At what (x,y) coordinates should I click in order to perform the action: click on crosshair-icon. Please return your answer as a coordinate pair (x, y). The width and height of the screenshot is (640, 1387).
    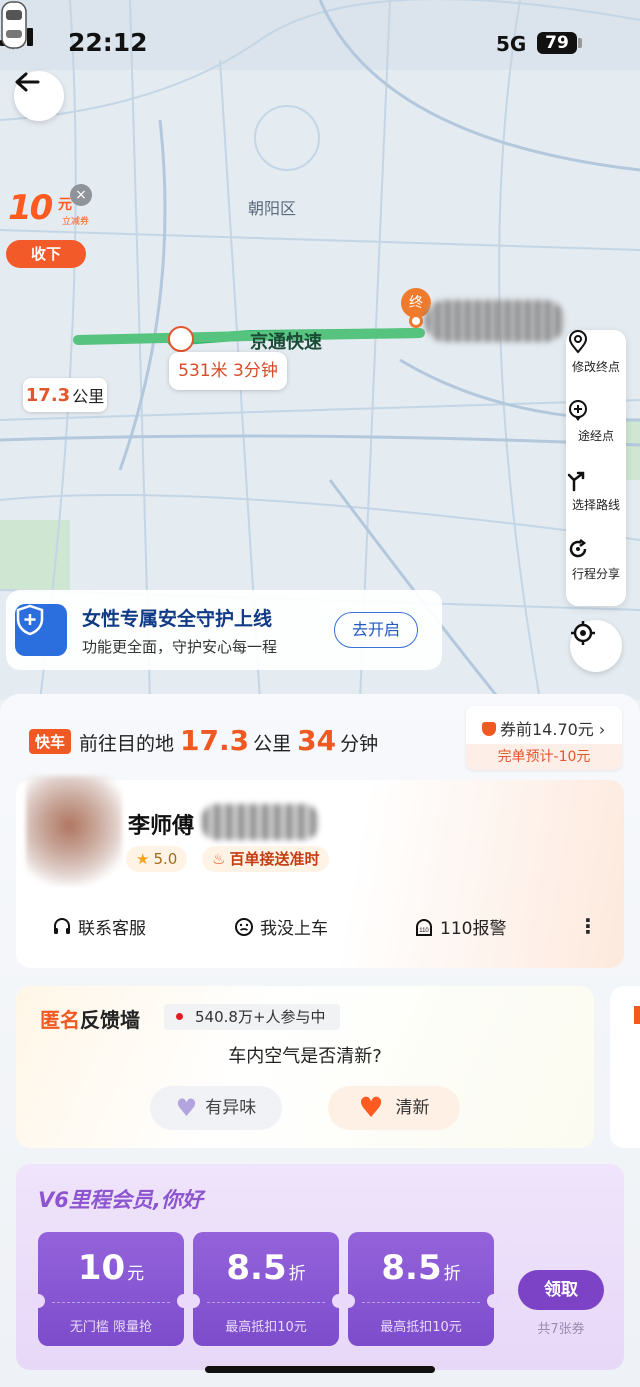
    Looking at the image, I should click on (583, 633).